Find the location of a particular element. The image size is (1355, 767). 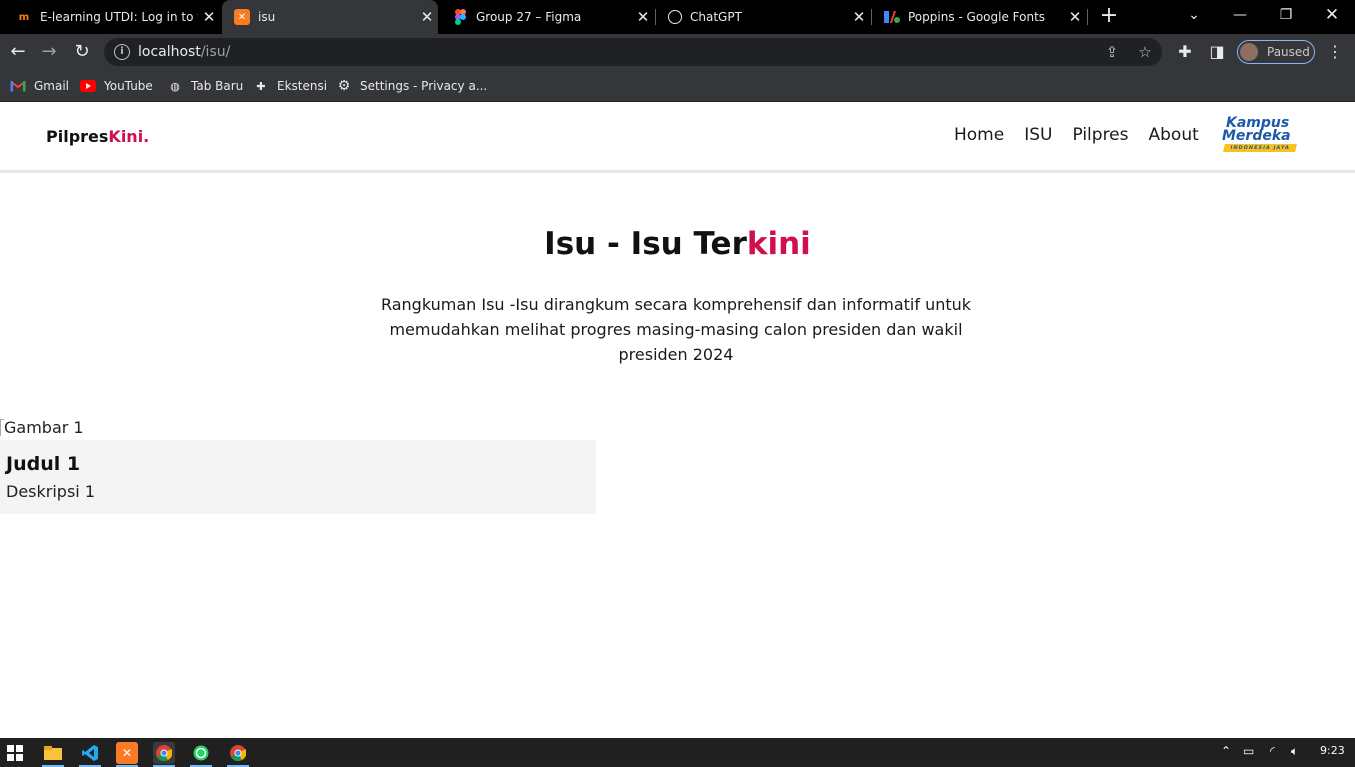

forward-button: → is located at coordinates (49, 52).